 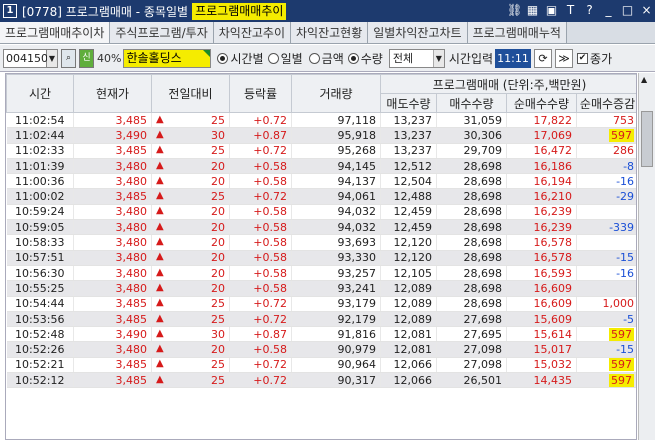 I want to click on cell-change: ▲ 25, so click(x=190, y=151).